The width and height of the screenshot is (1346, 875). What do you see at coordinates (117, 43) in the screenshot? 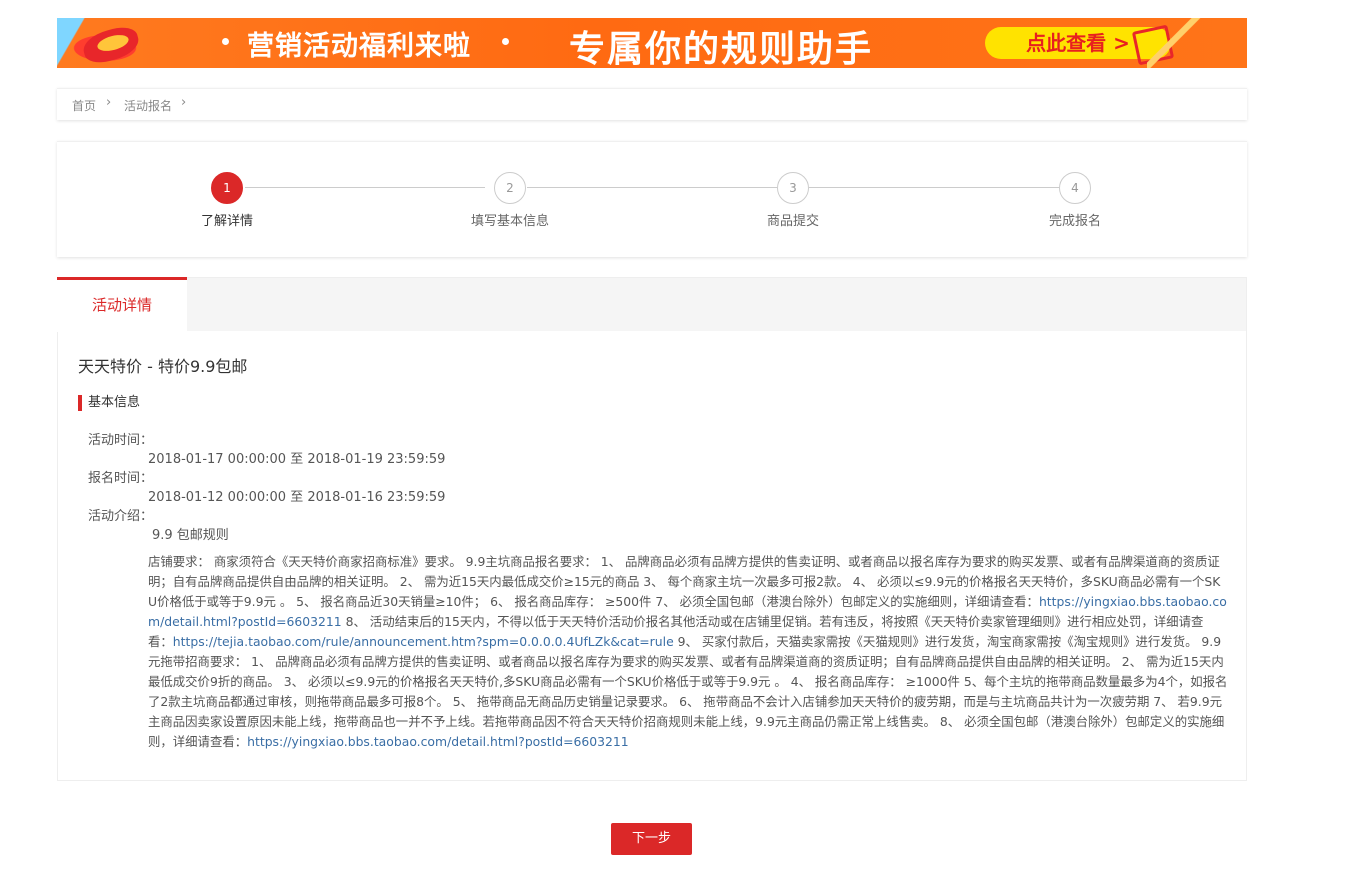
I see `banner-decoration-left` at bounding box center [117, 43].